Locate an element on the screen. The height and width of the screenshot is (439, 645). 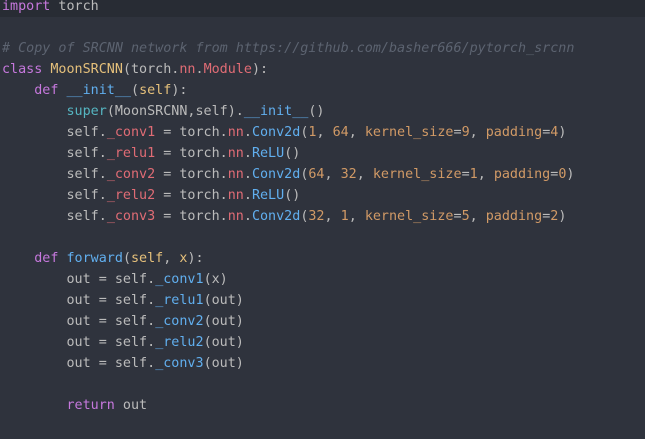
code-token: class is located at coordinates (22, 69).